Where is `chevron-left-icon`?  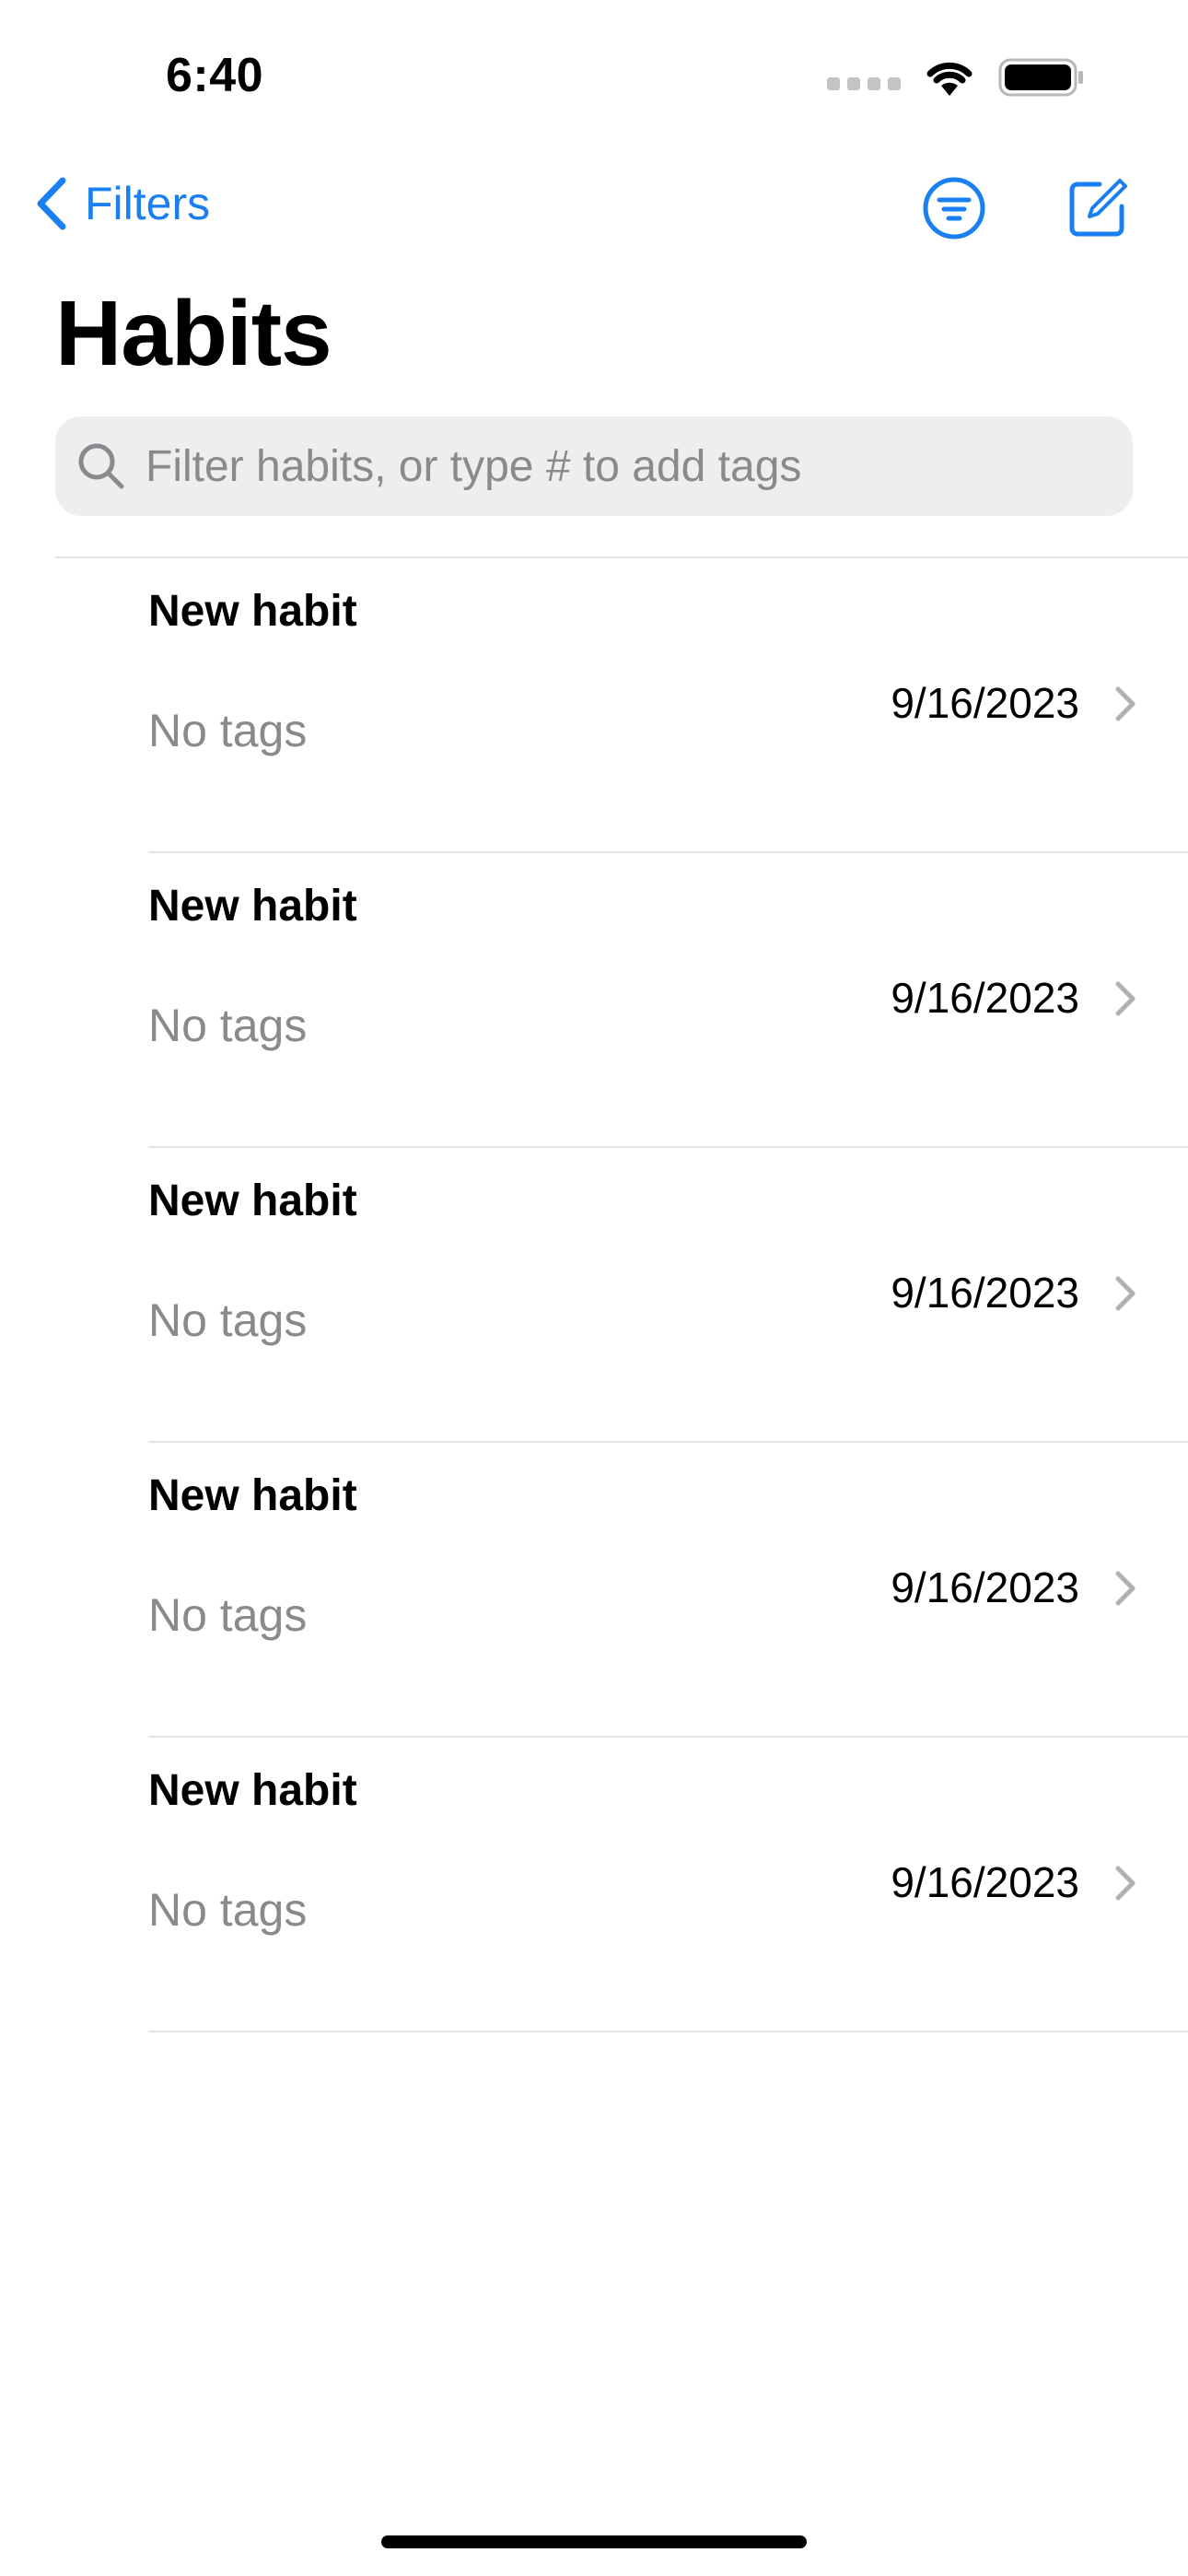
chevron-left-icon is located at coordinates (51, 203).